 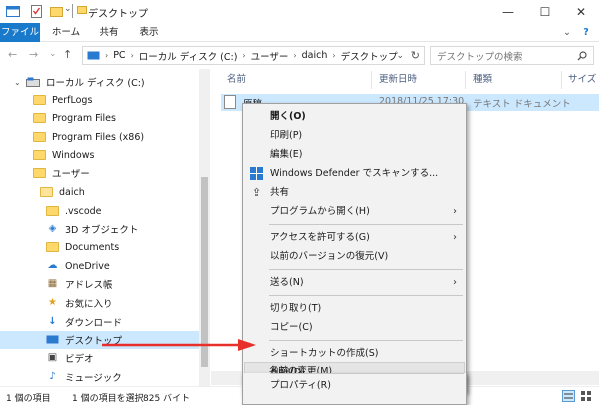 What do you see at coordinates (99, 155) in the screenshot?
I see `sidebar-item-windows: Windows` at bounding box center [99, 155].